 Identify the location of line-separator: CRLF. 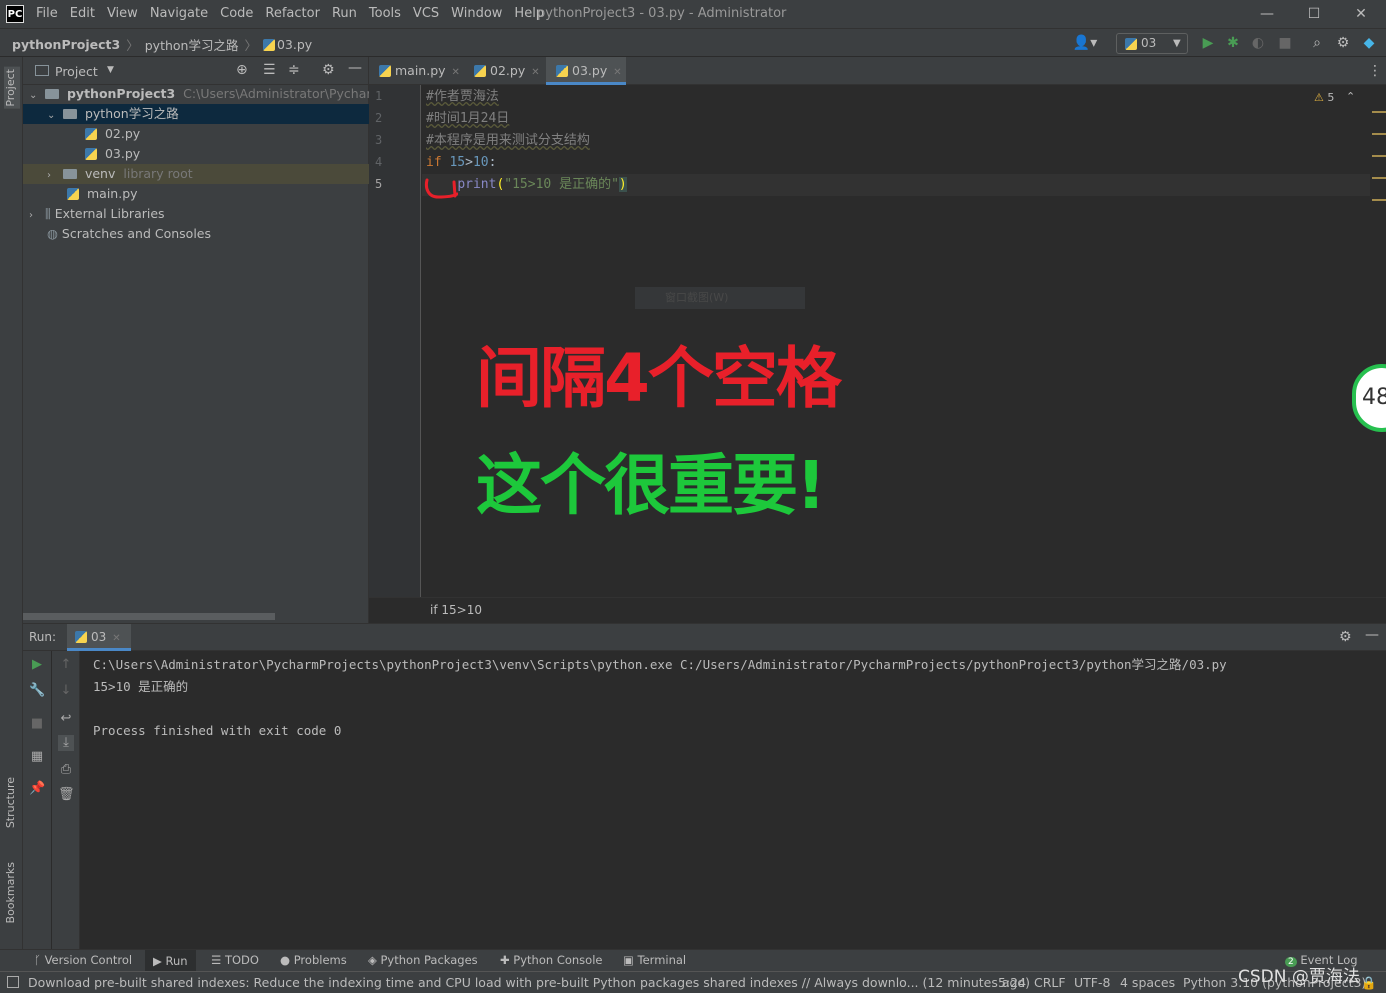
(1050, 982).